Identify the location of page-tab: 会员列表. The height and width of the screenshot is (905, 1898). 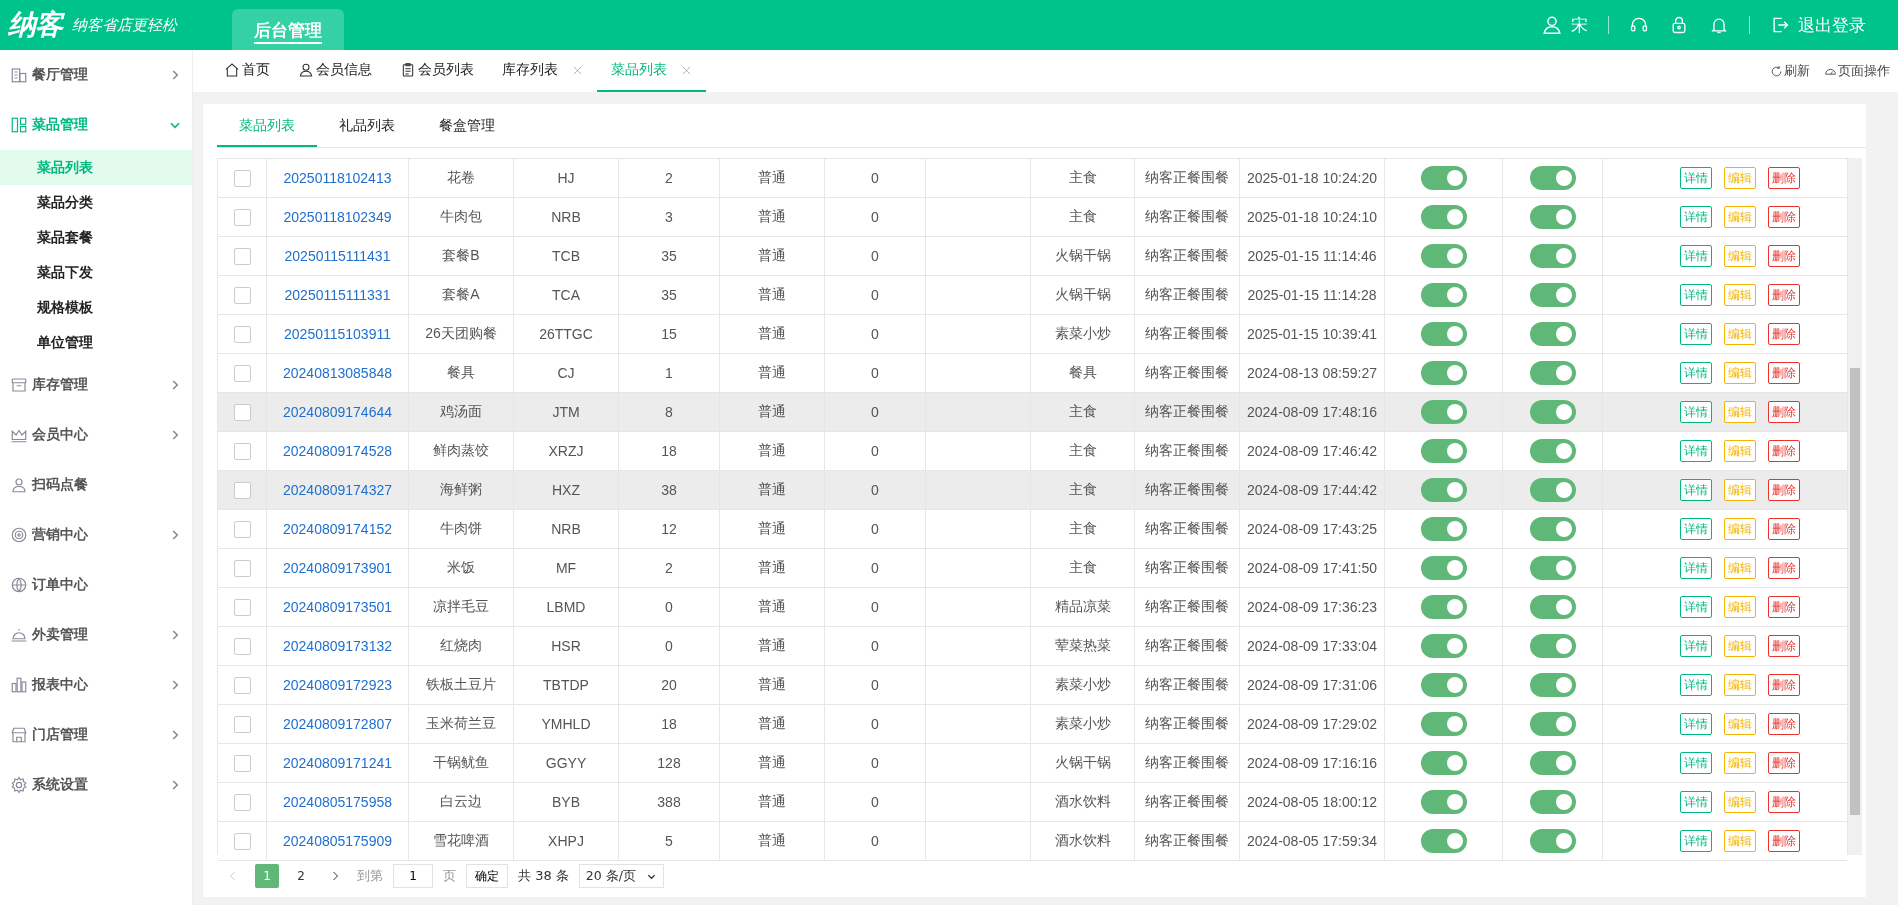
(437, 71).